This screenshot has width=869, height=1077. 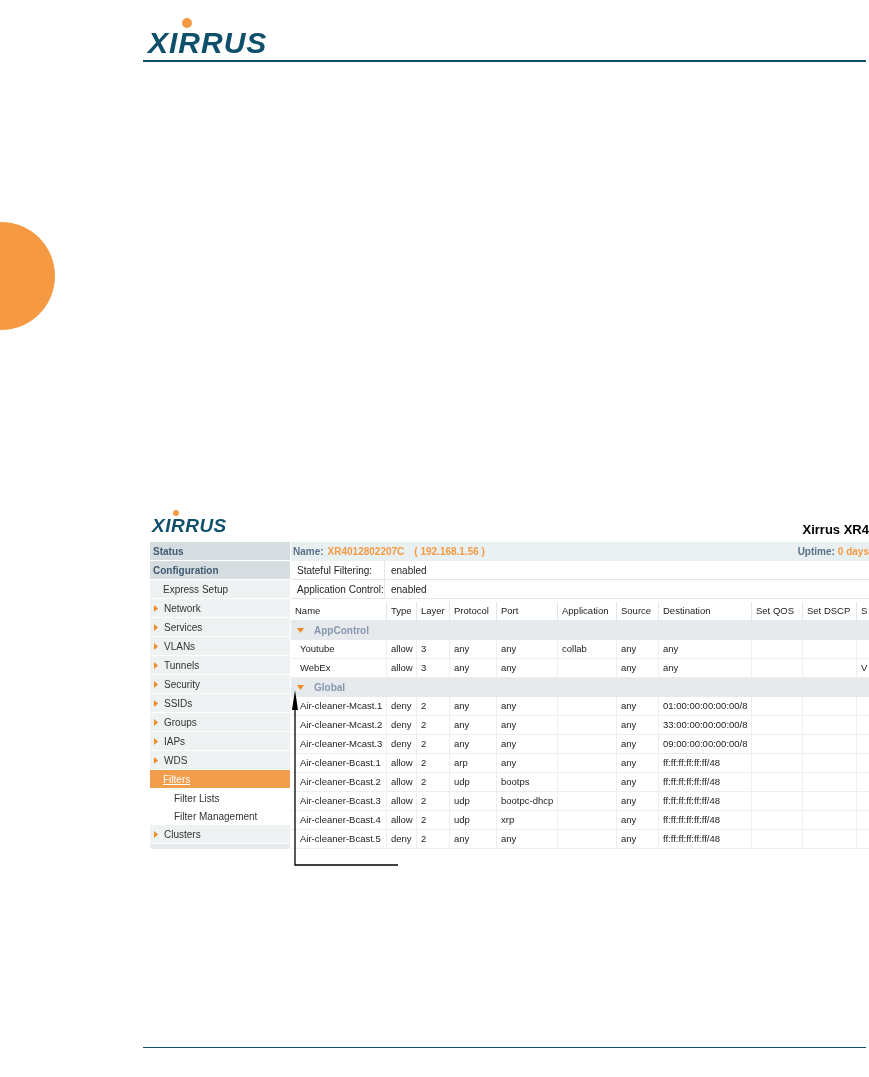 I want to click on column-header: Layer, so click(x=433, y=611).